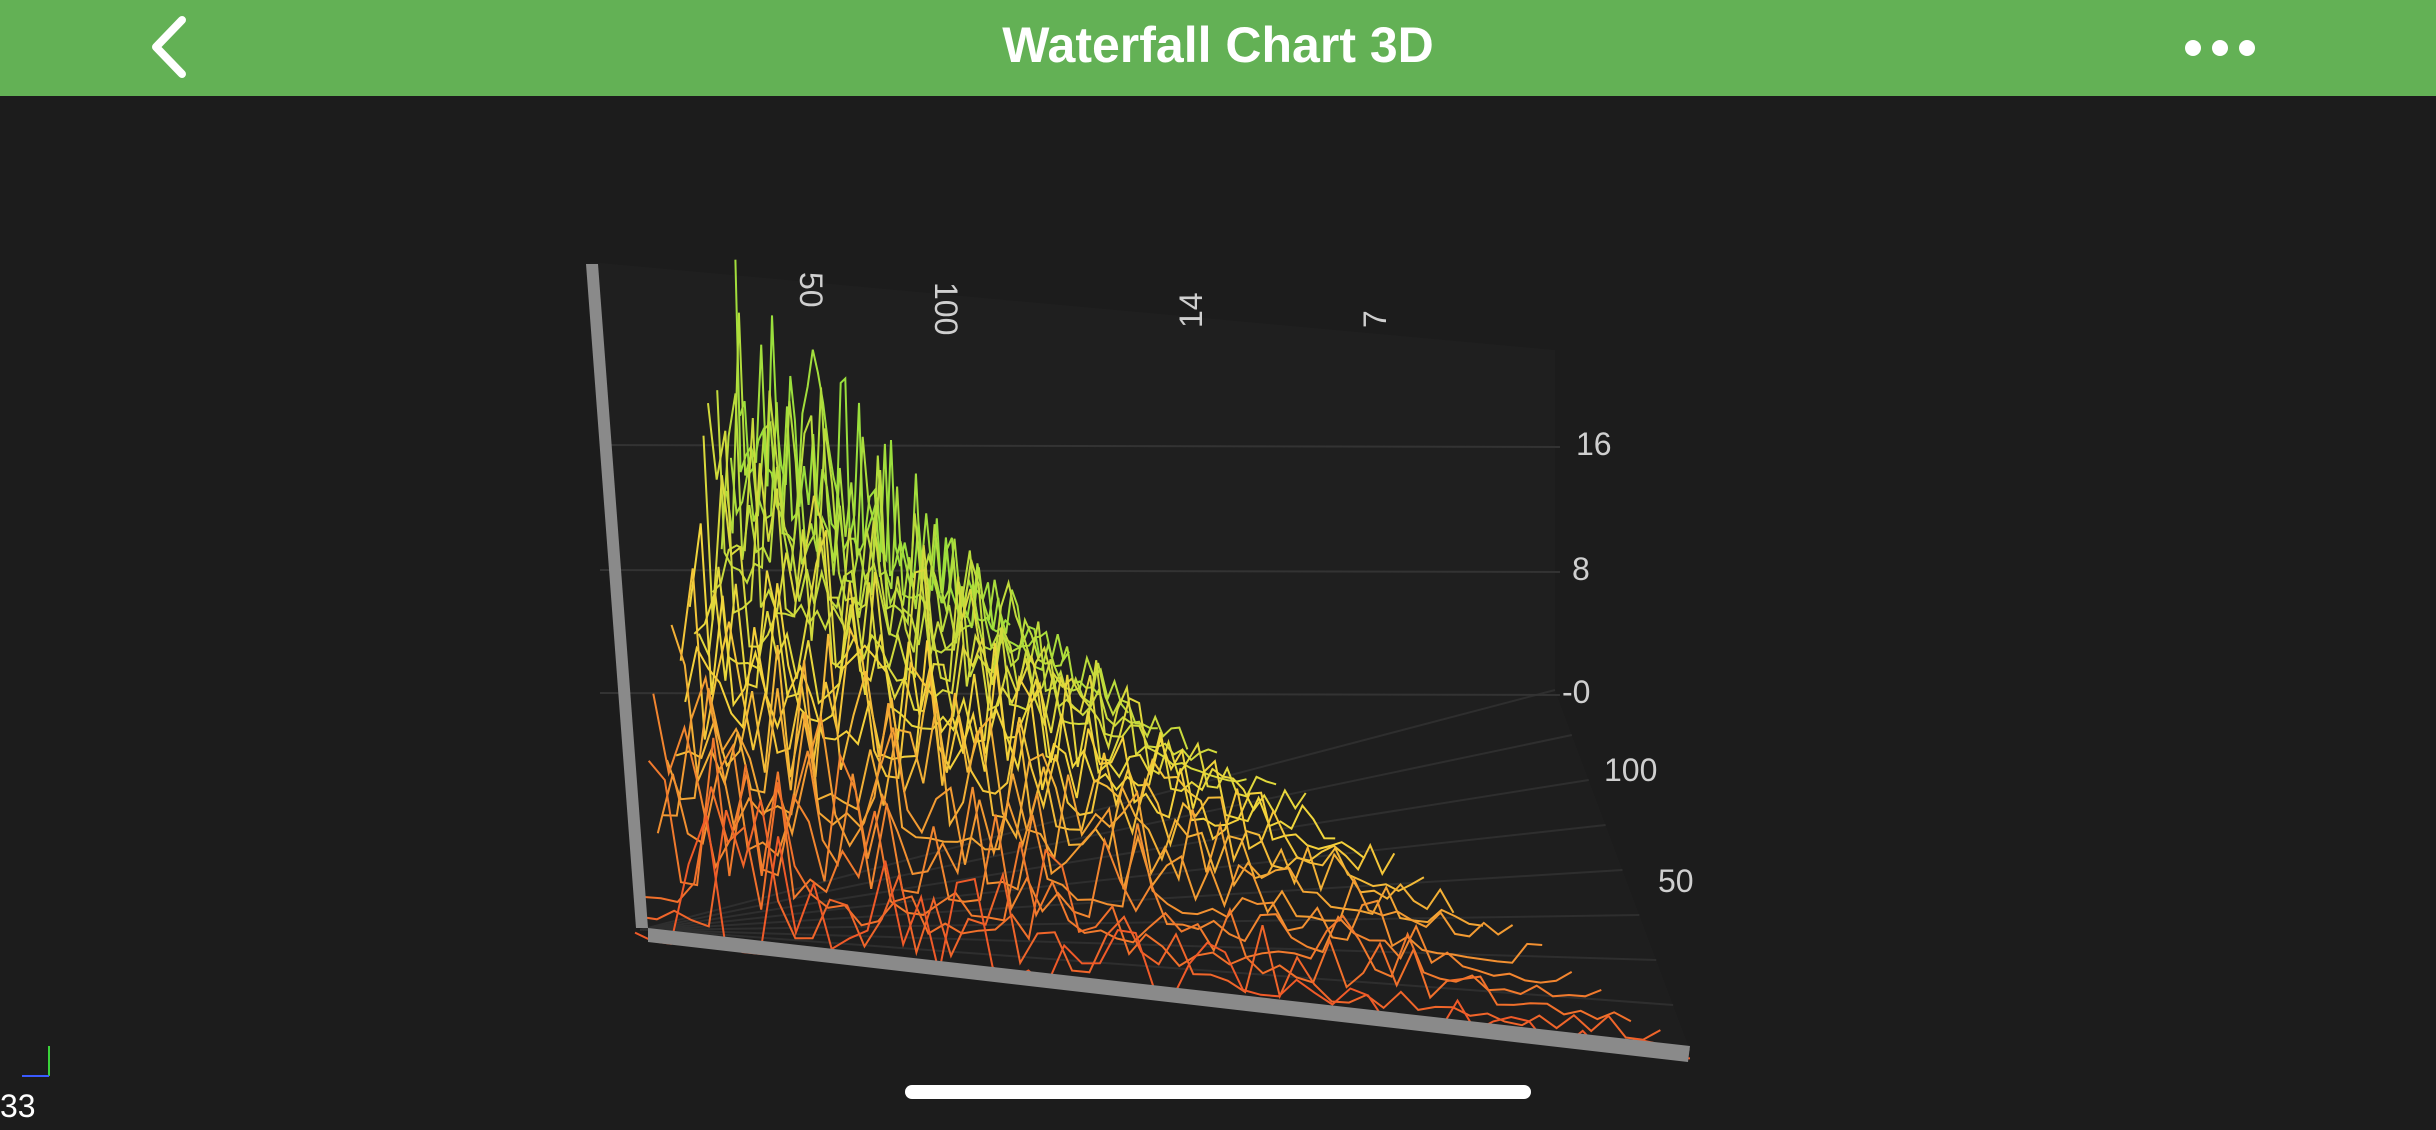 This screenshot has height=1130, width=2436. What do you see at coordinates (1191, 310) in the screenshot?
I see `z-tick-label: 14` at bounding box center [1191, 310].